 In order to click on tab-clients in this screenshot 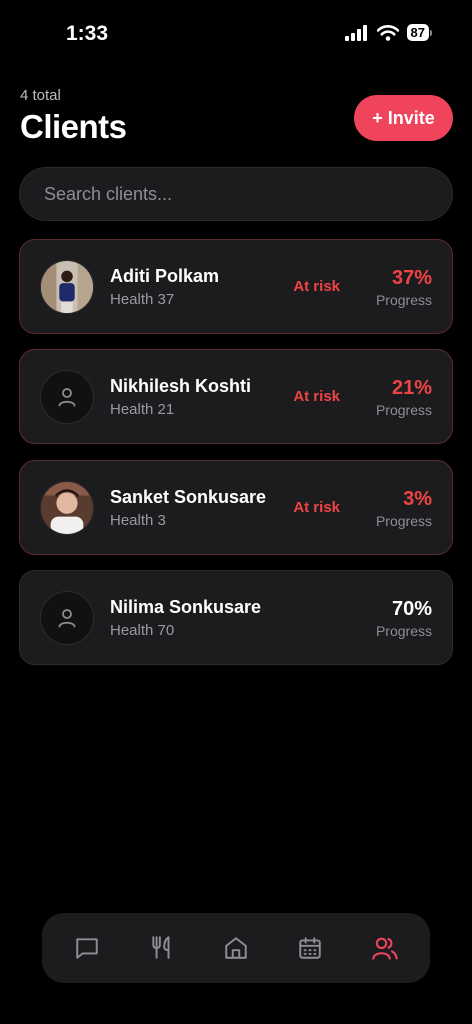, I will do `click(385, 948)`.